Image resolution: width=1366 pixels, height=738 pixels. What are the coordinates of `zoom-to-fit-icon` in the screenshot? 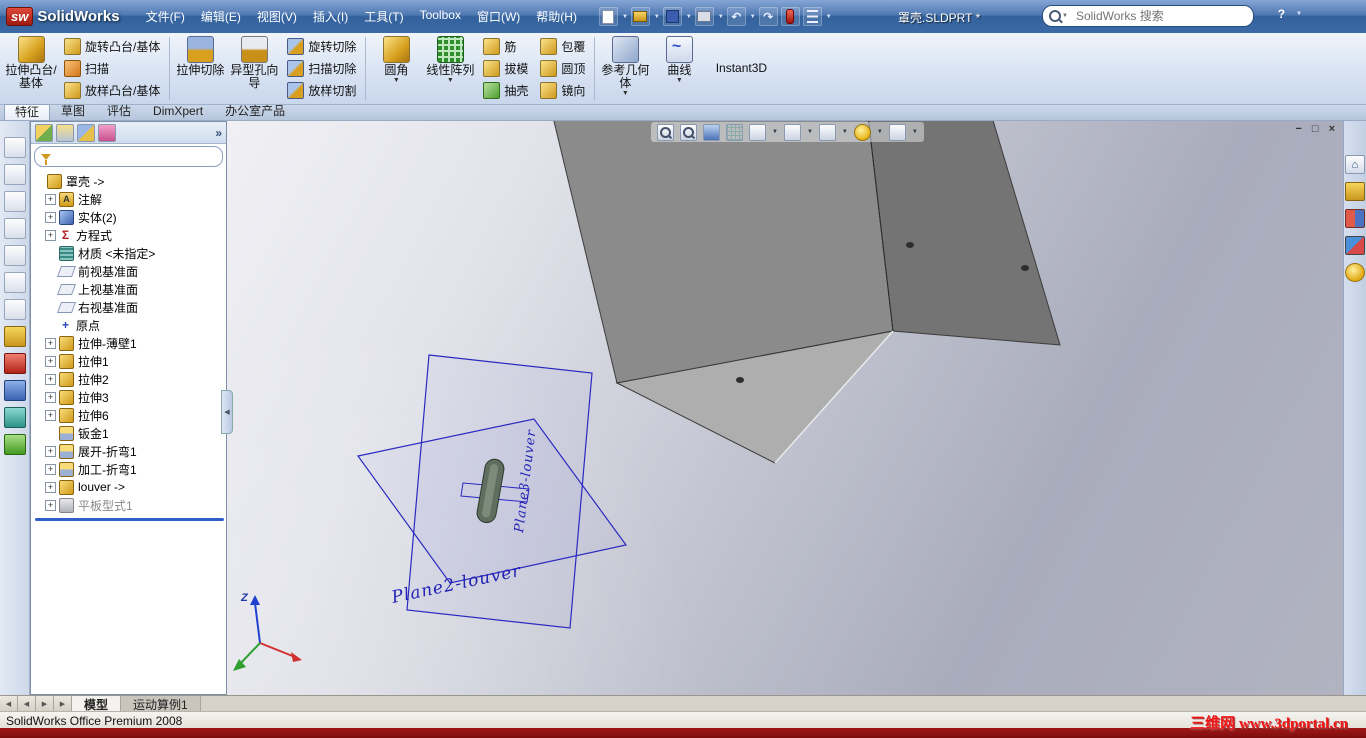 It's located at (665, 132).